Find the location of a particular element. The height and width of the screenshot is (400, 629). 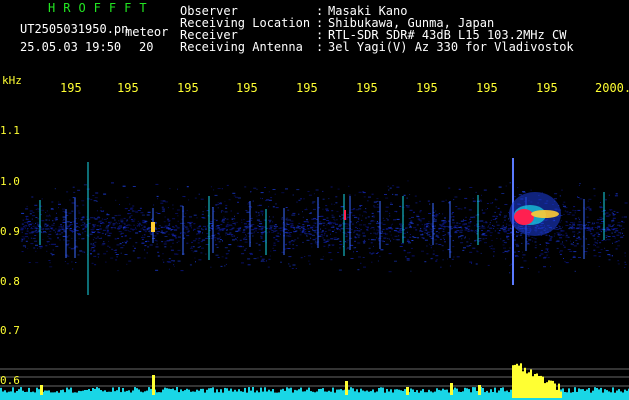

trace-peak is located at coordinates (407, 391).